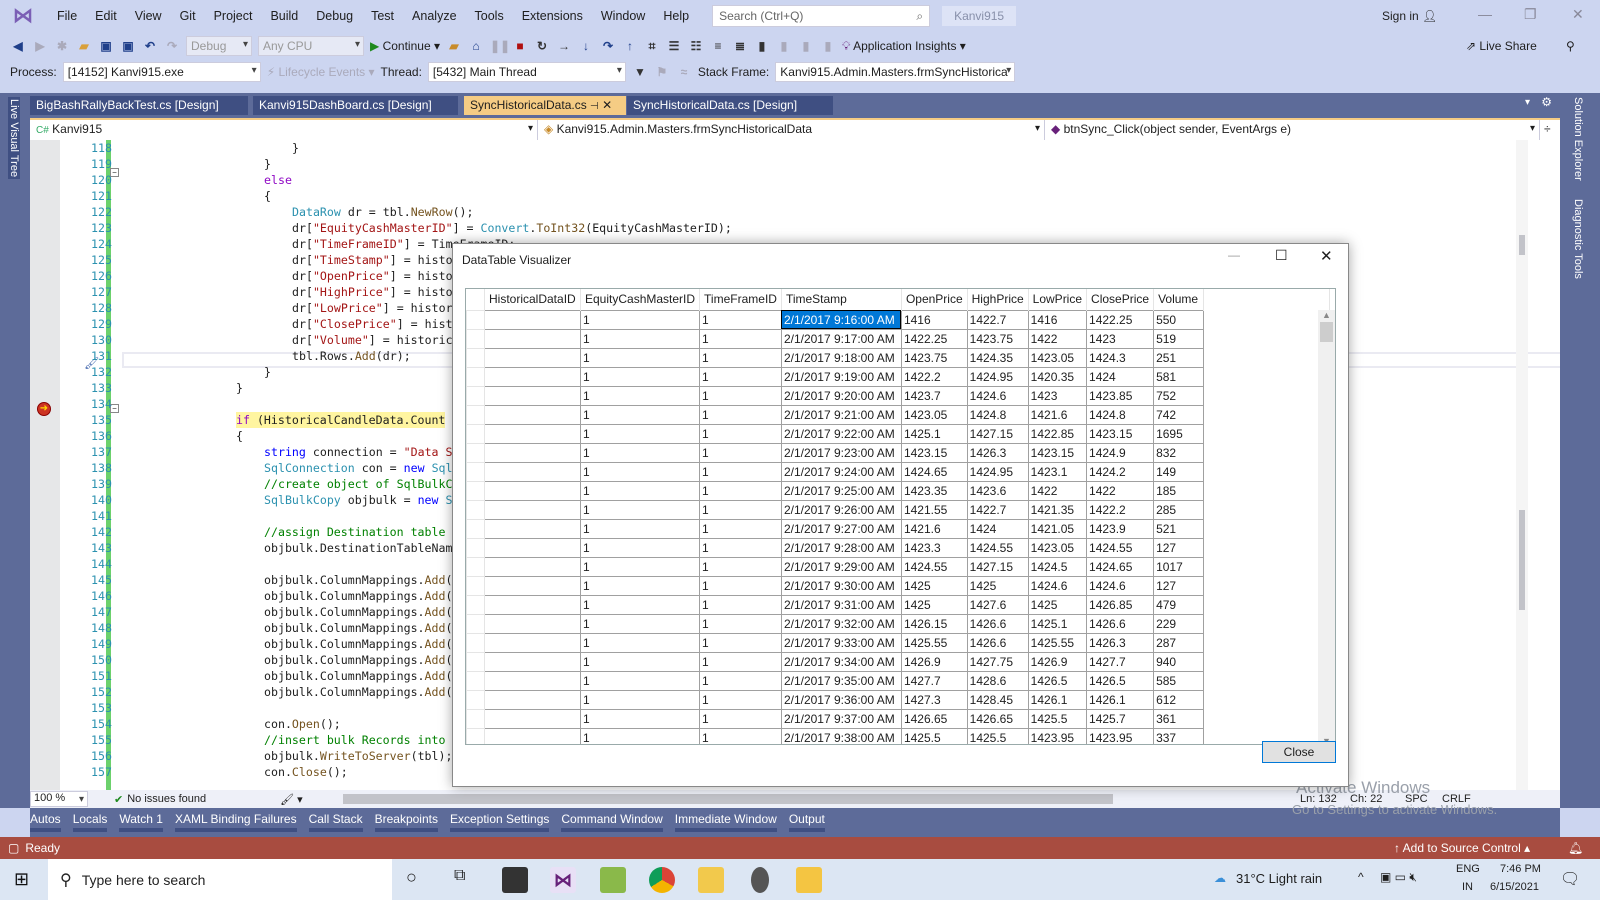 Image resolution: width=1600 pixels, height=900 pixels. I want to click on cell-volume: 229, so click(1179, 623).